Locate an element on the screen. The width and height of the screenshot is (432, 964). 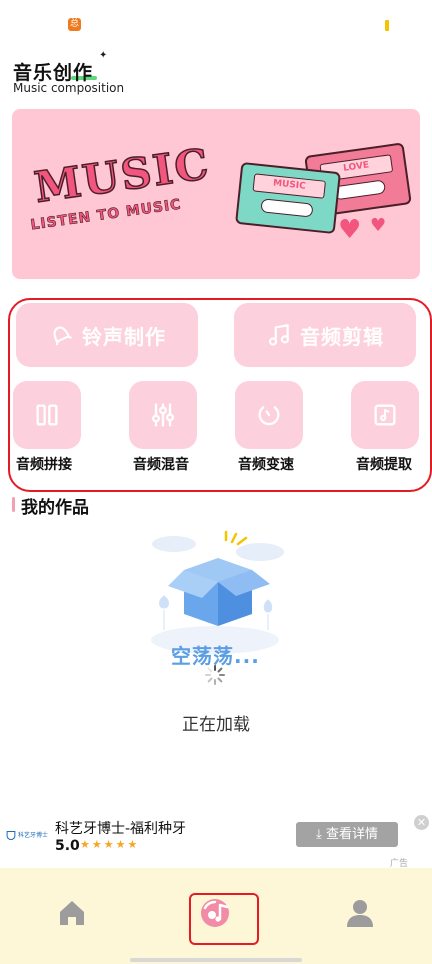
loading-text: 正在加载 is located at coordinates (216, 725).